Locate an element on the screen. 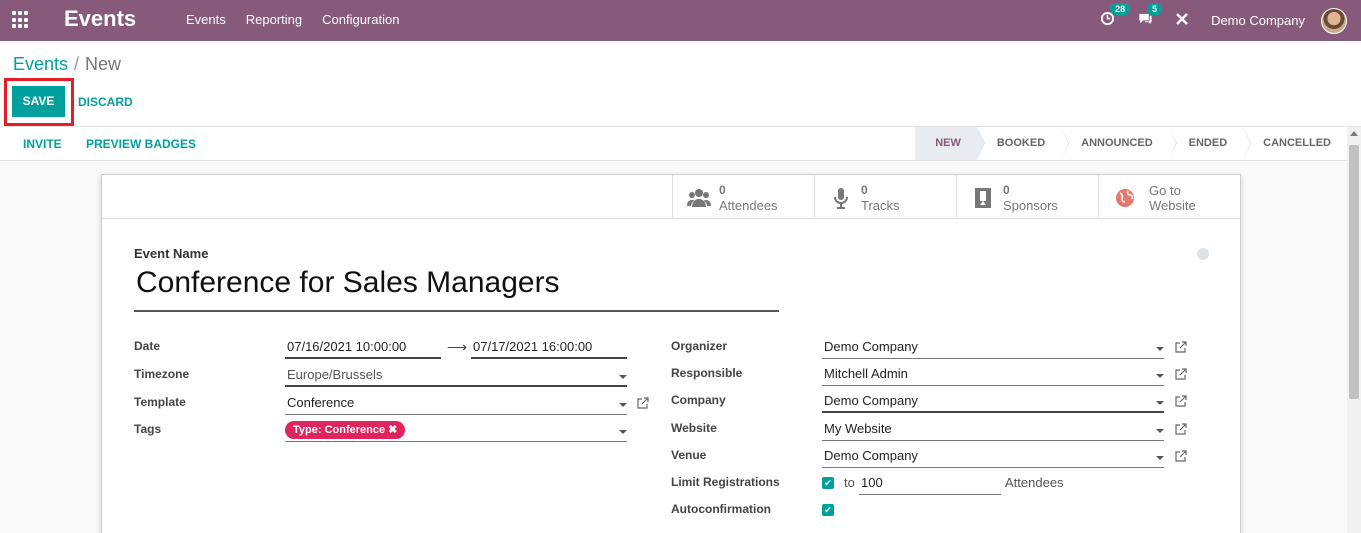  breadcrumb-events-link: Events is located at coordinates (40, 64).